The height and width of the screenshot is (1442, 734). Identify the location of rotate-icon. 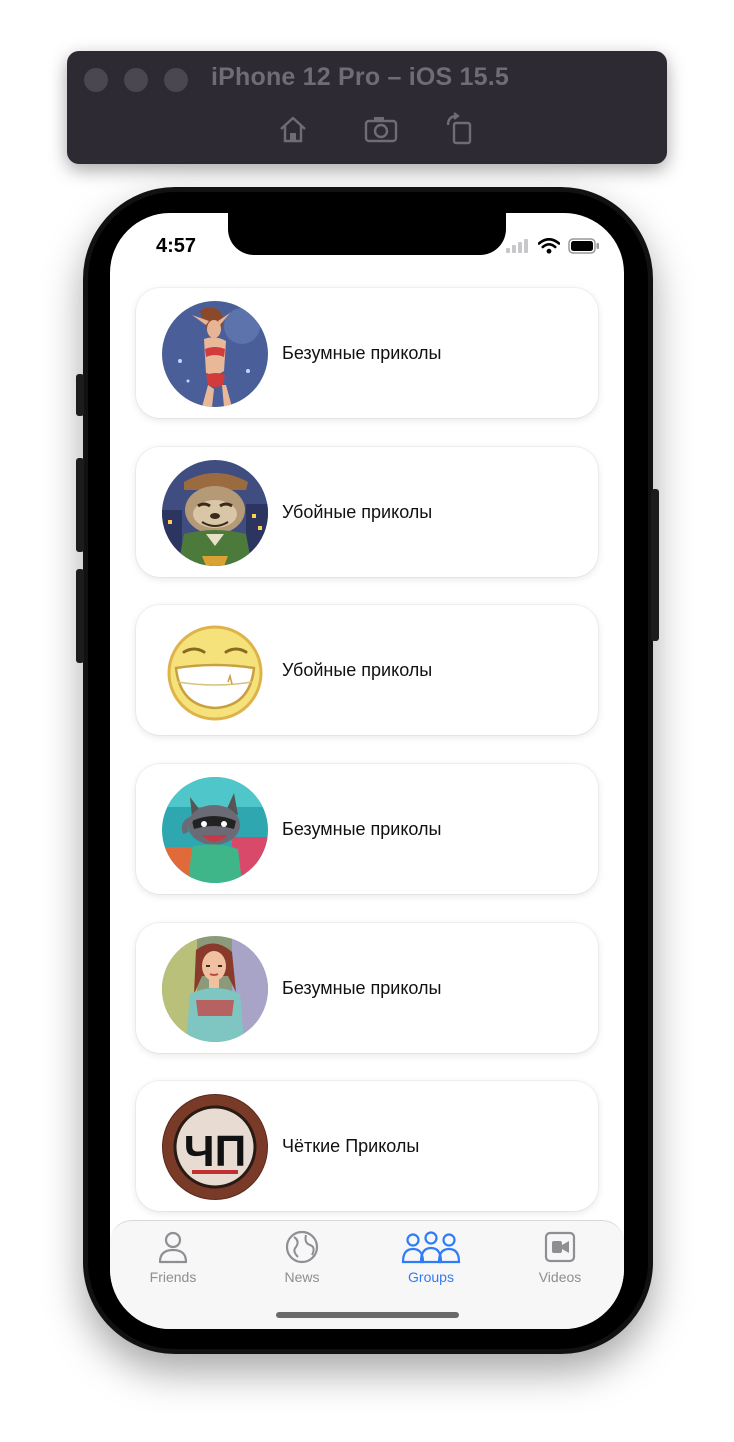
(460, 129).